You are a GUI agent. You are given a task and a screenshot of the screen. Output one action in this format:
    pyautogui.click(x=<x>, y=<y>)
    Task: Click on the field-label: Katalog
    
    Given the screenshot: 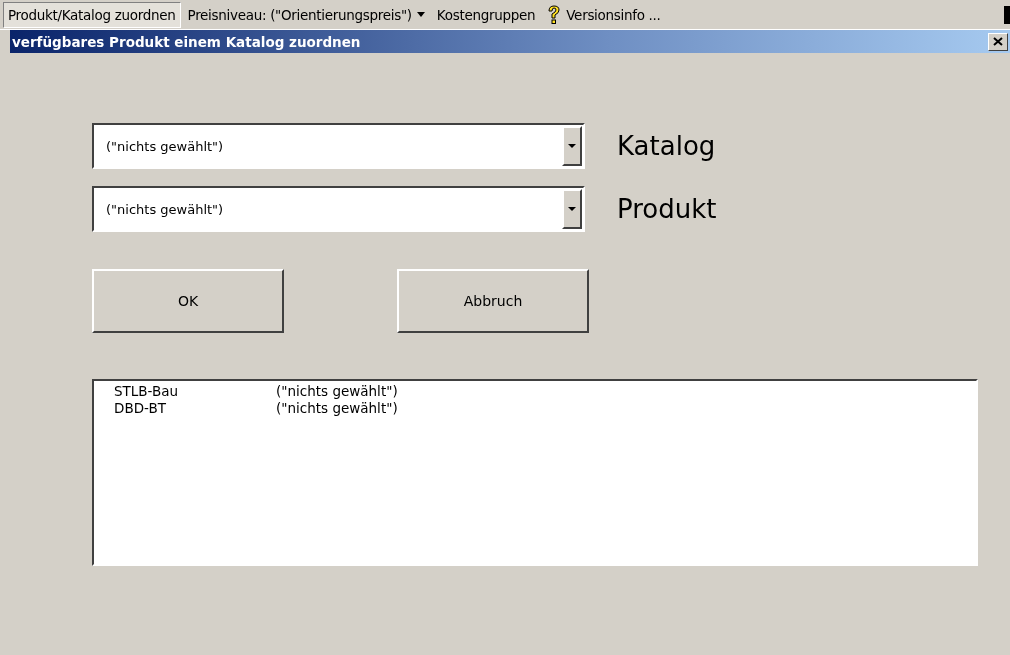 What is the action you would take?
    pyautogui.click(x=666, y=146)
    